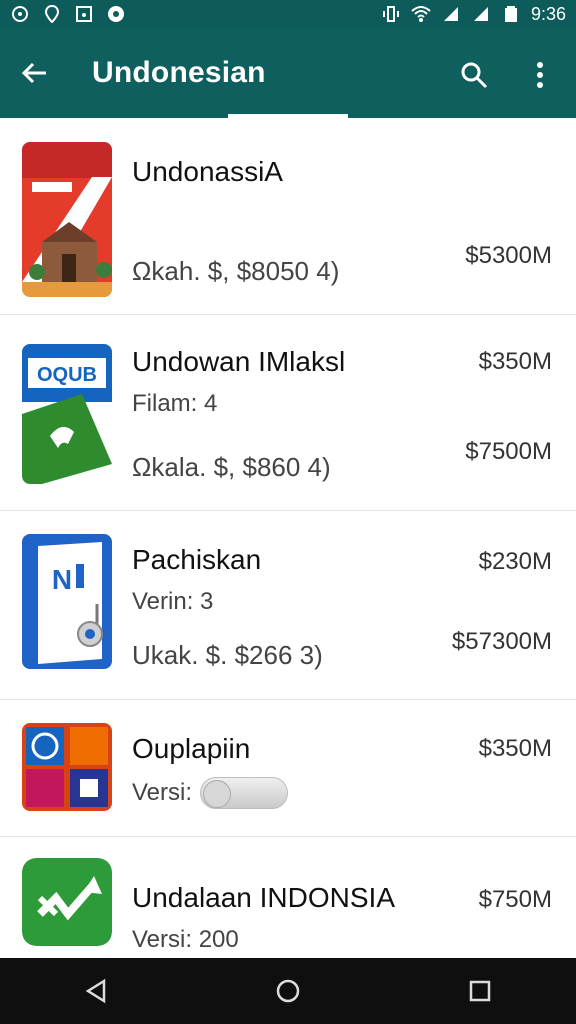 Image resolution: width=576 pixels, height=1024 pixels. I want to click on item-title: Undowan IMlaksl, so click(239, 361).